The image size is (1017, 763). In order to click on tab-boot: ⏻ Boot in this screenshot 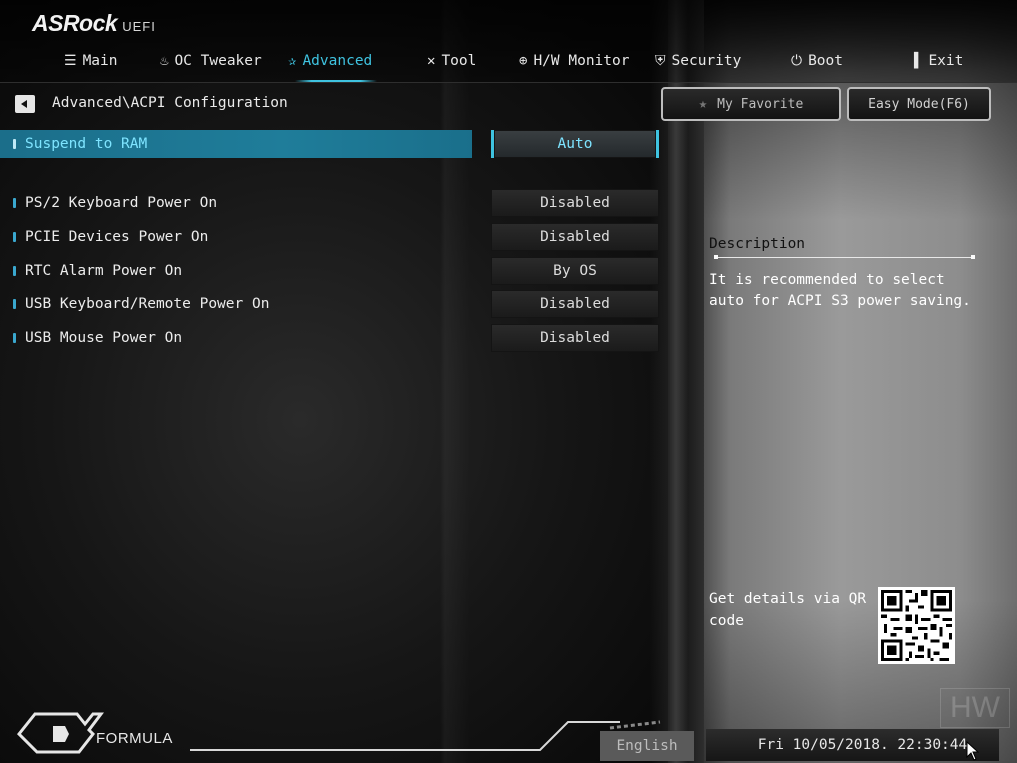, I will do `click(817, 61)`.